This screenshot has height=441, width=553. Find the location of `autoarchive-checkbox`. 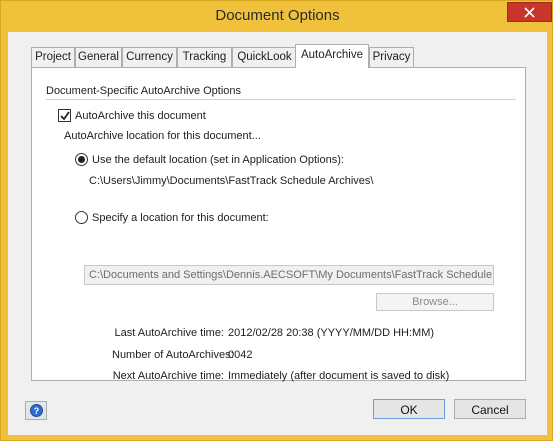

autoarchive-checkbox is located at coordinates (64, 115).